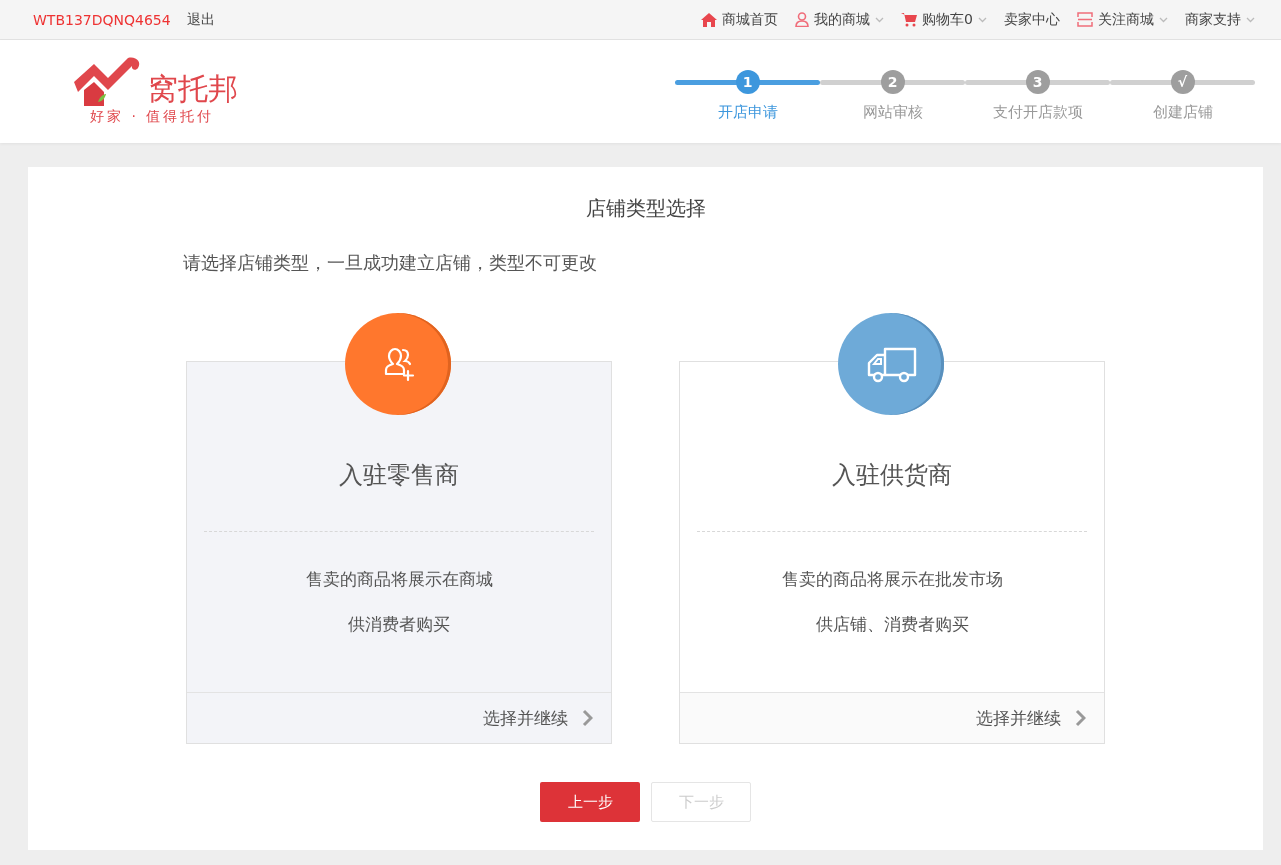 The width and height of the screenshot is (1281, 865). Describe the element at coordinates (909, 19) in the screenshot. I see `cart-icon` at that location.